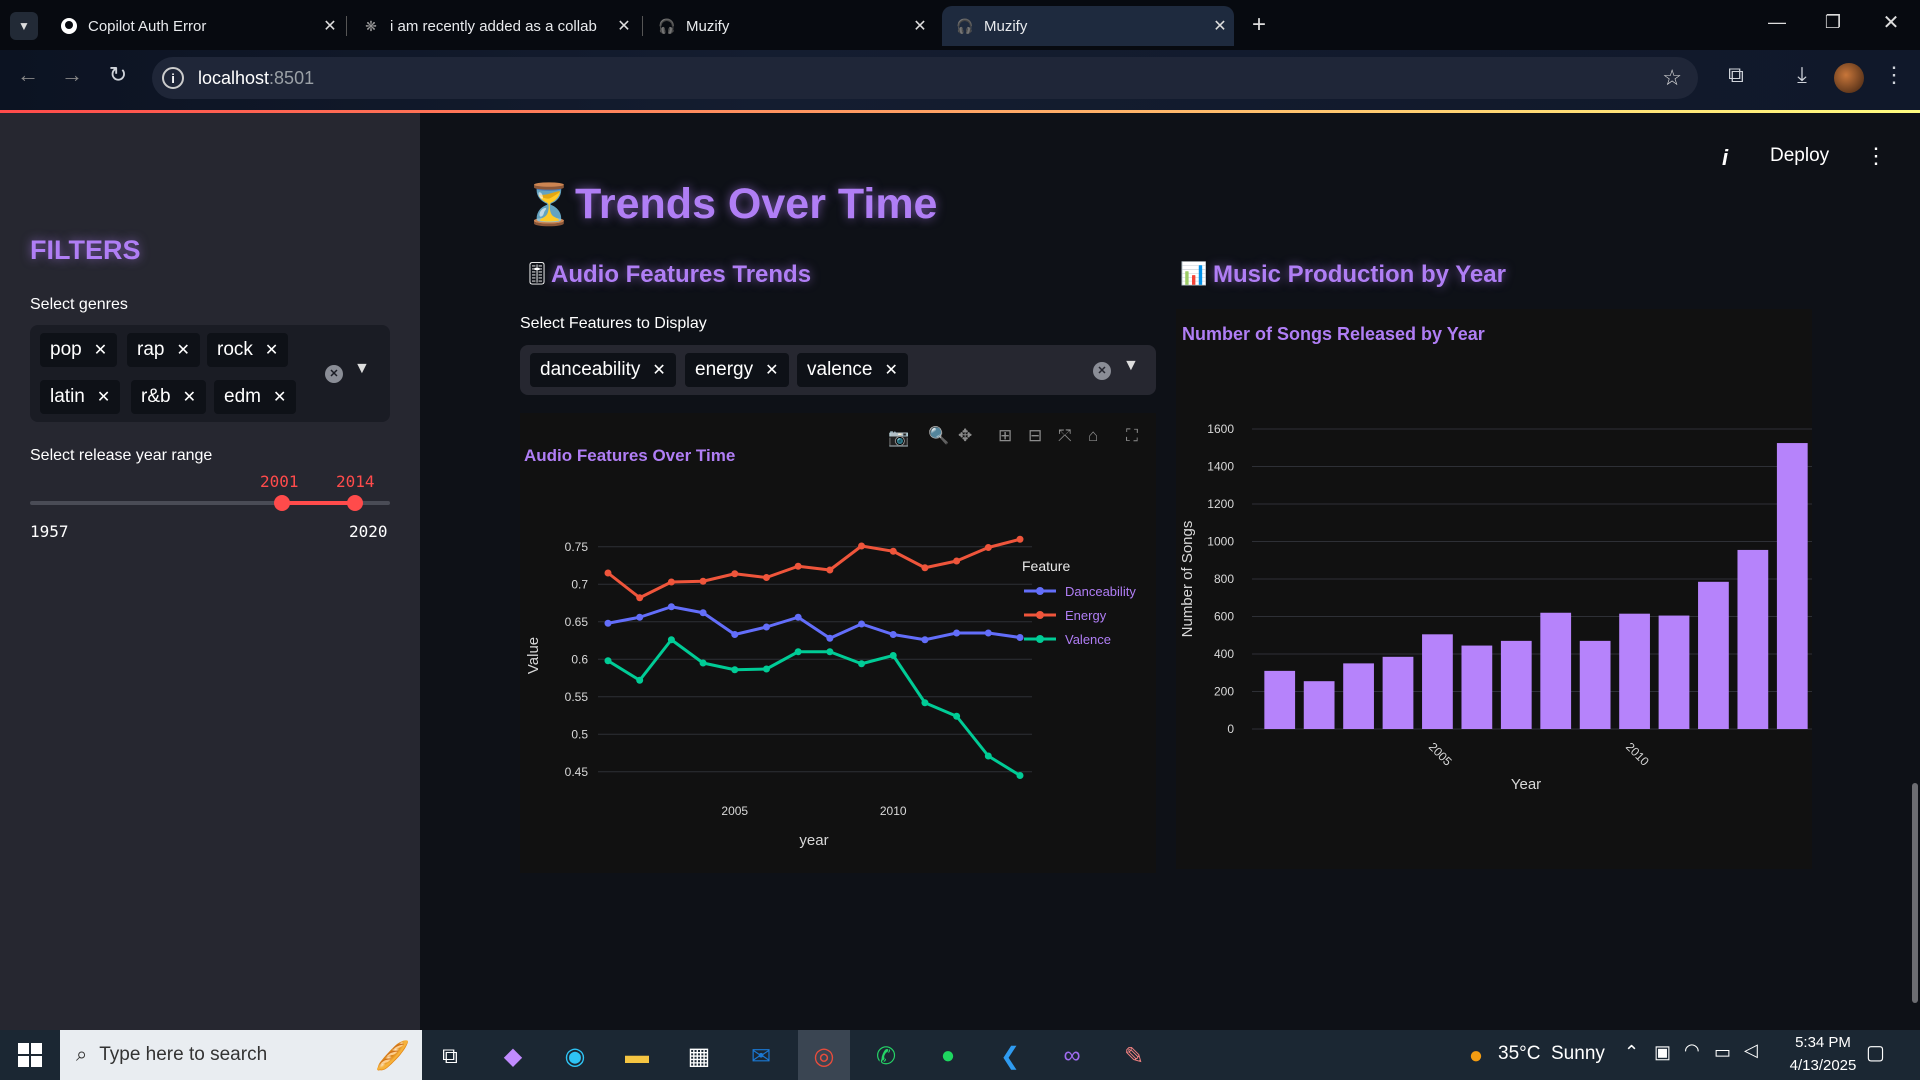  I want to click on browser-tab: 🎧 Muzify ✕, so click(789, 26).